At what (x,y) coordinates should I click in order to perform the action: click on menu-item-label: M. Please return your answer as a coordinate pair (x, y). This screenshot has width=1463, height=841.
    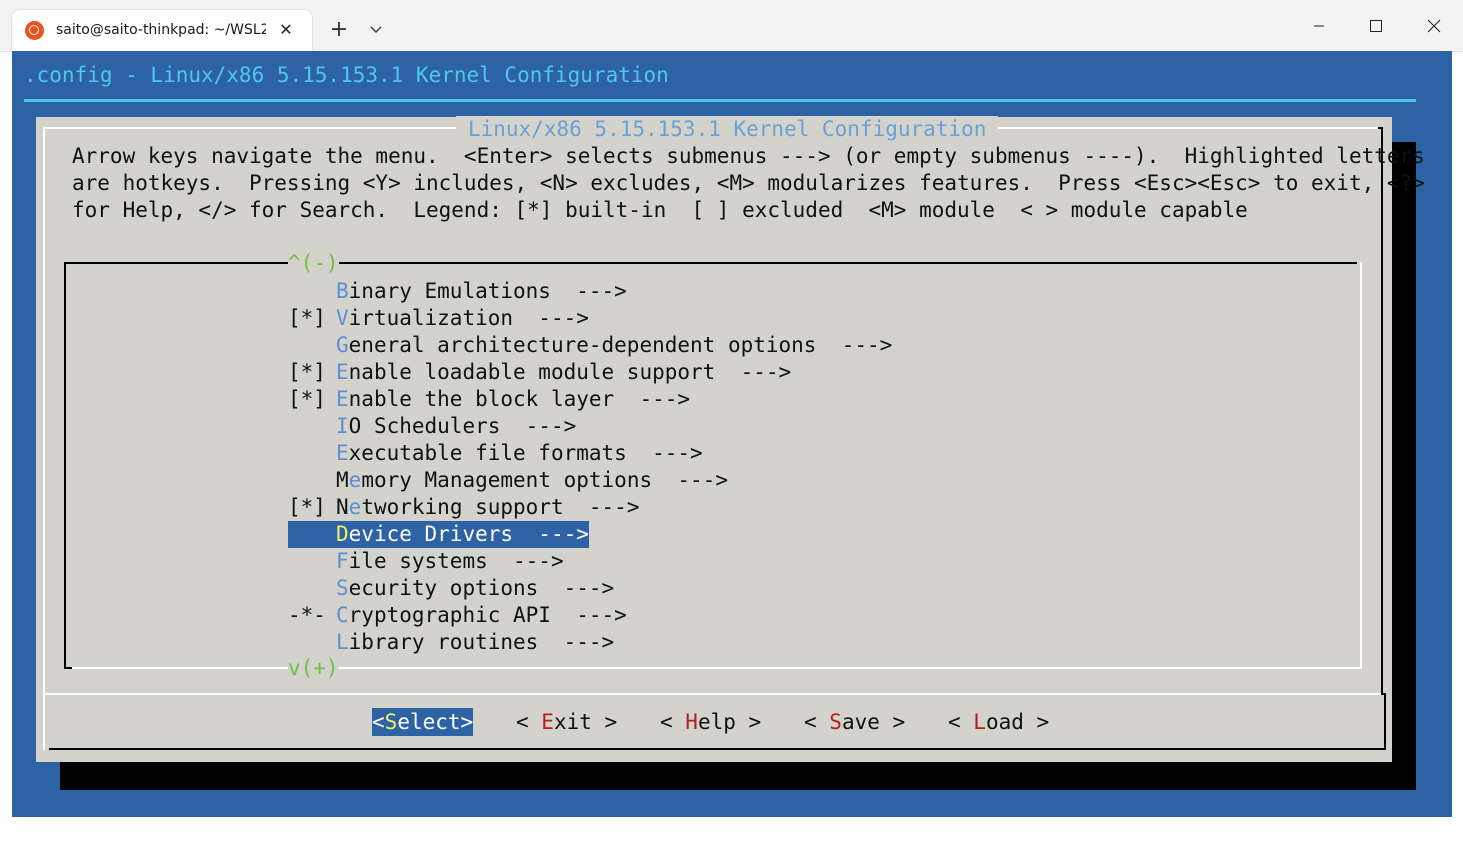
    Looking at the image, I should click on (342, 480).